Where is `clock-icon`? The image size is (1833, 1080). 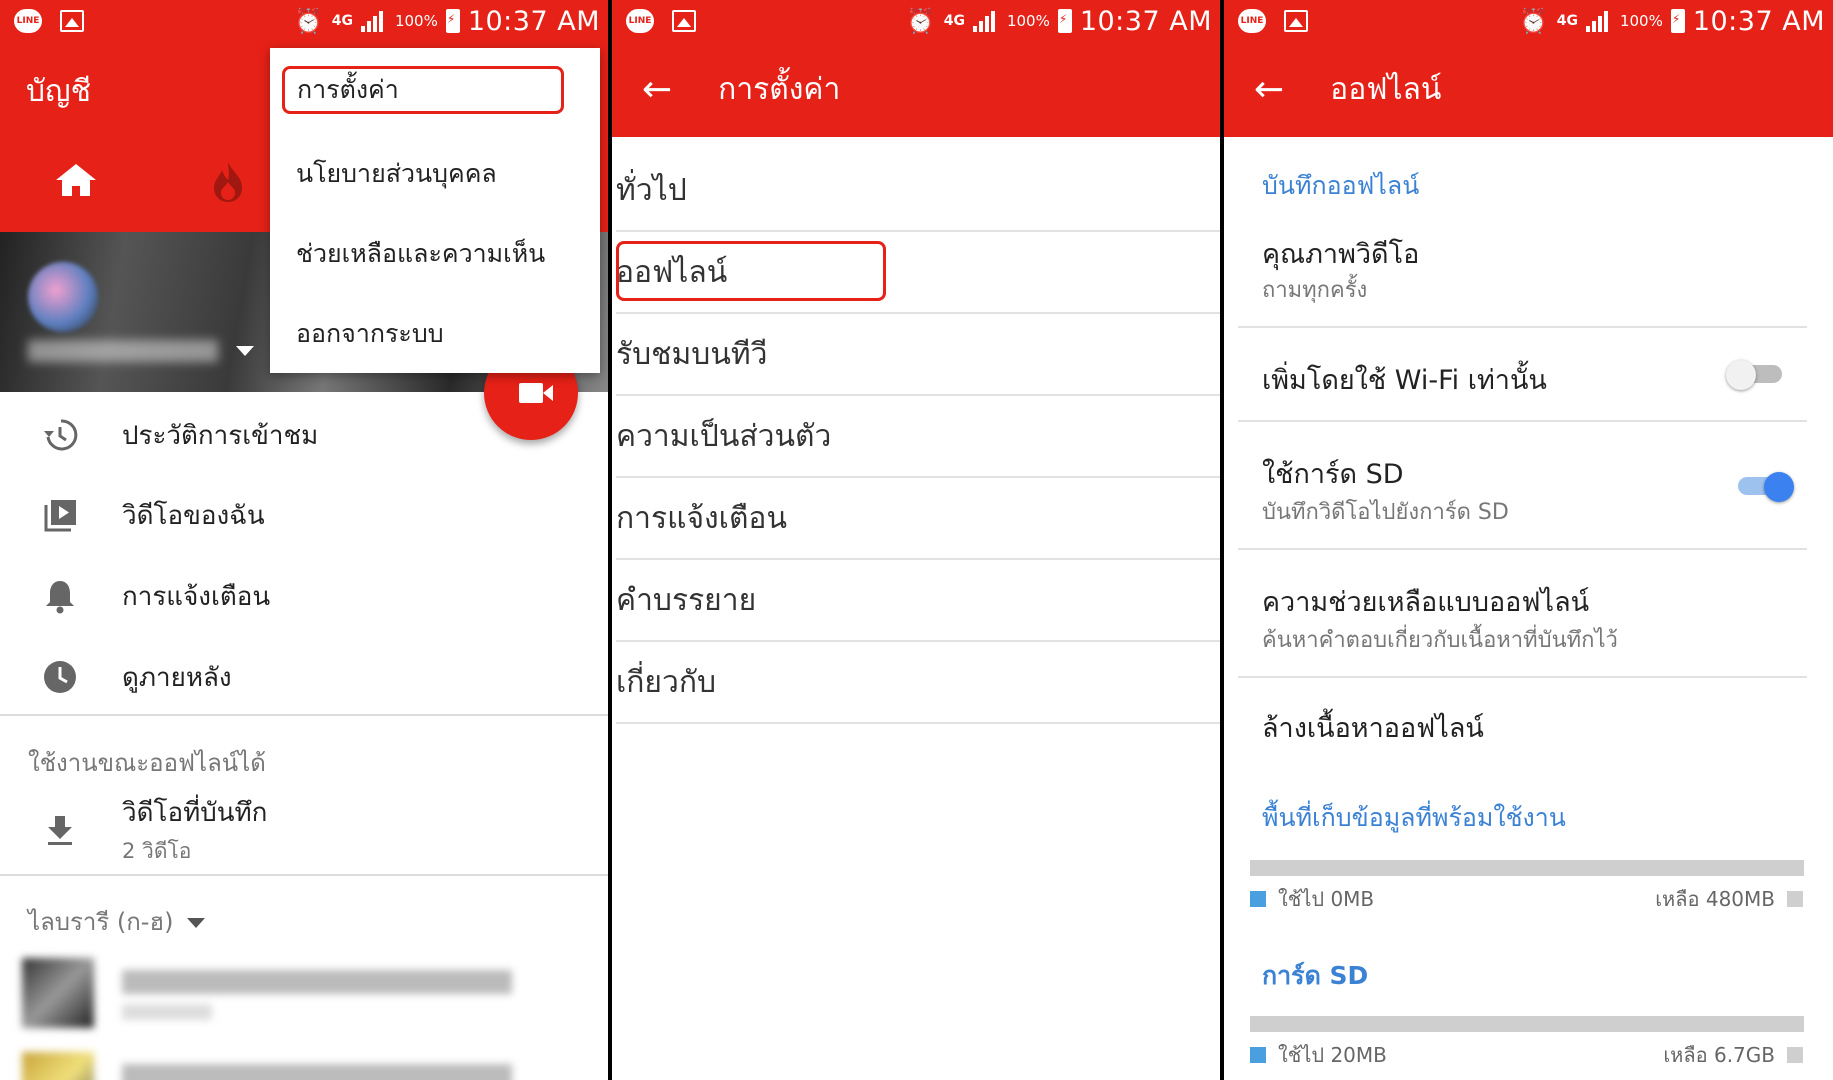
clock-icon is located at coordinates (60, 677).